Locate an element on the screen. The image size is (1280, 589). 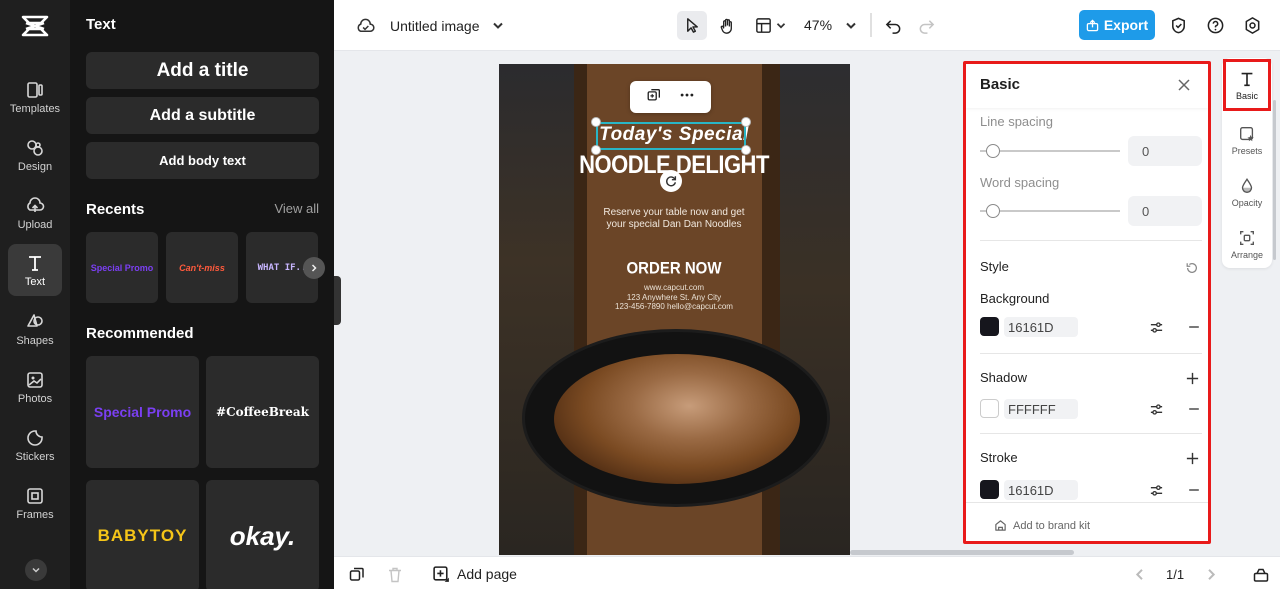
sidebar-item-text: Text is located at coordinates (35, 270).